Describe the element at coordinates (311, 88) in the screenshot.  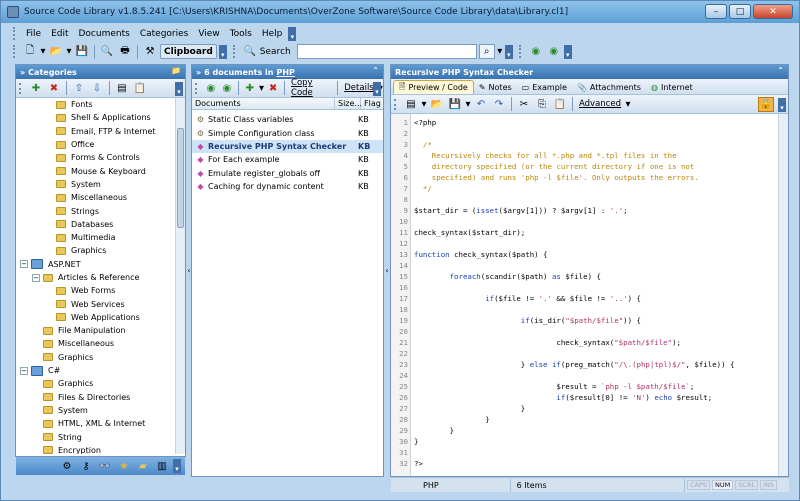
I see `copy-code-button: Copy Code` at that location.